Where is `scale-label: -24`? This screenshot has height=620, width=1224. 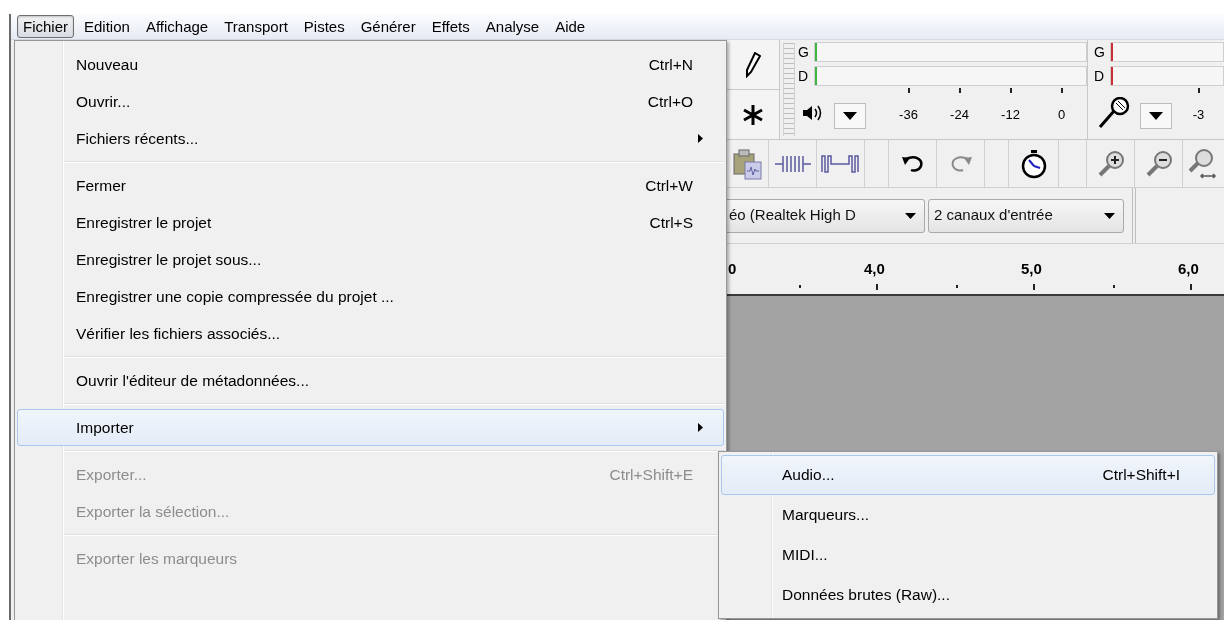
scale-label: -24 is located at coordinates (959, 115).